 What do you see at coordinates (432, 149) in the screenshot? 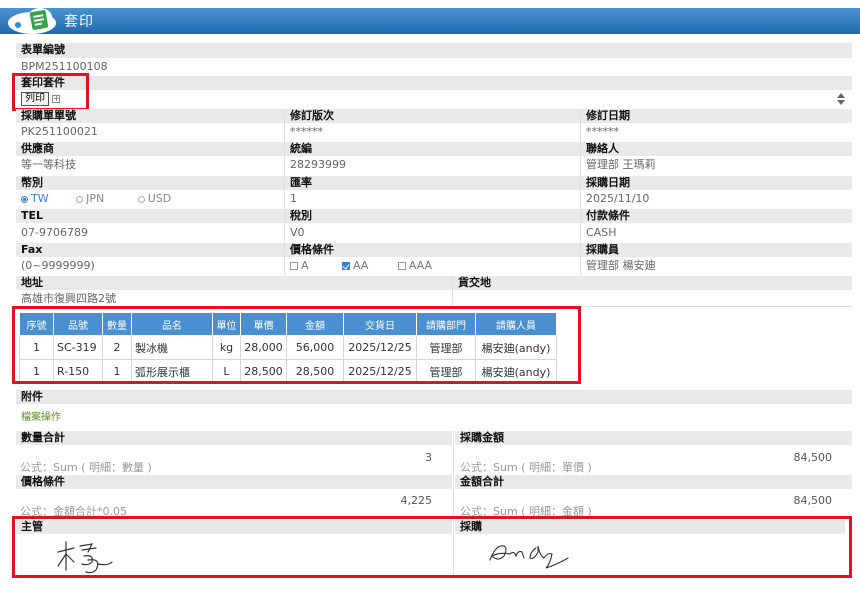
I see `tax-id-label: 統編` at bounding box center [432, 149].